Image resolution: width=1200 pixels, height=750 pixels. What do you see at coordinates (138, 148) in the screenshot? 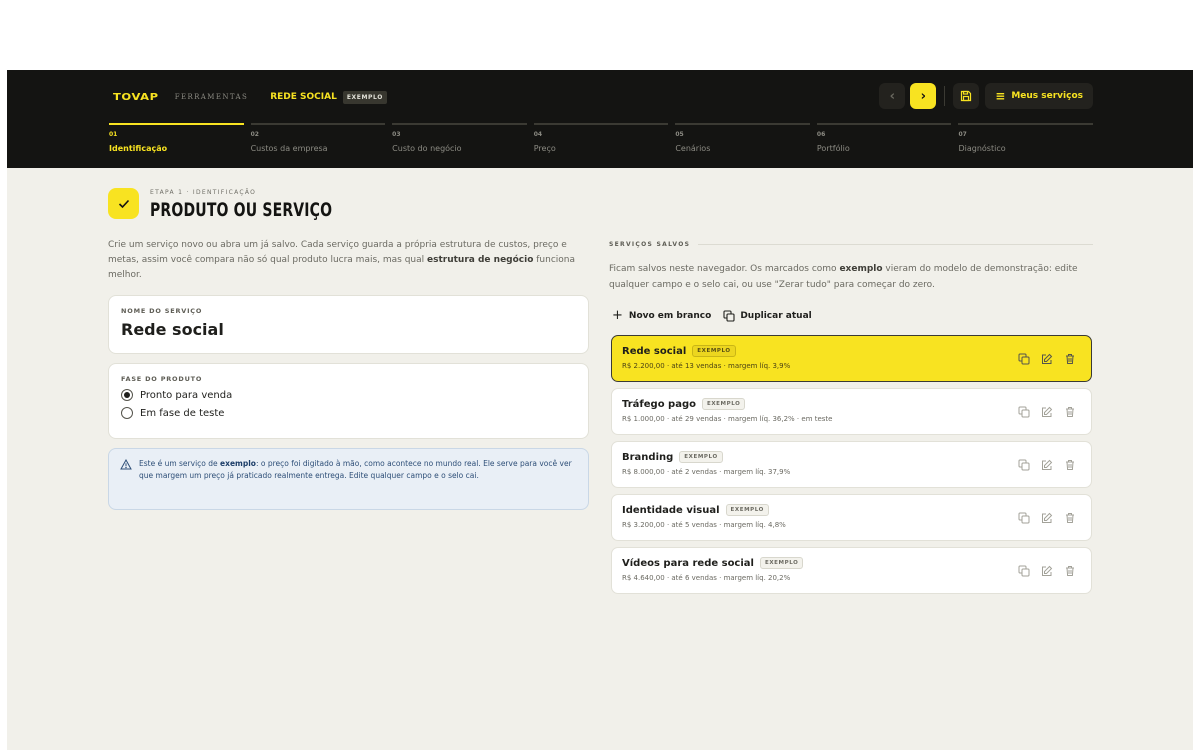
I see `step-label: Identificação` at bounding box center [138, 148].